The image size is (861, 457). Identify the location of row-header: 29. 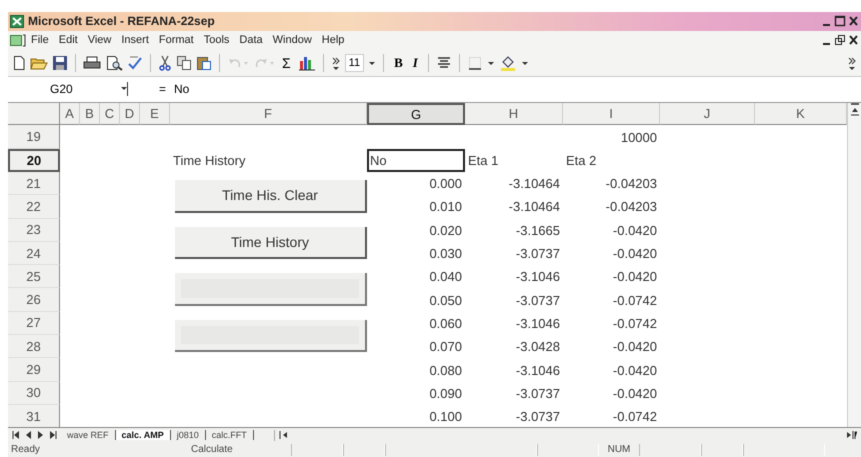
(34, 370).